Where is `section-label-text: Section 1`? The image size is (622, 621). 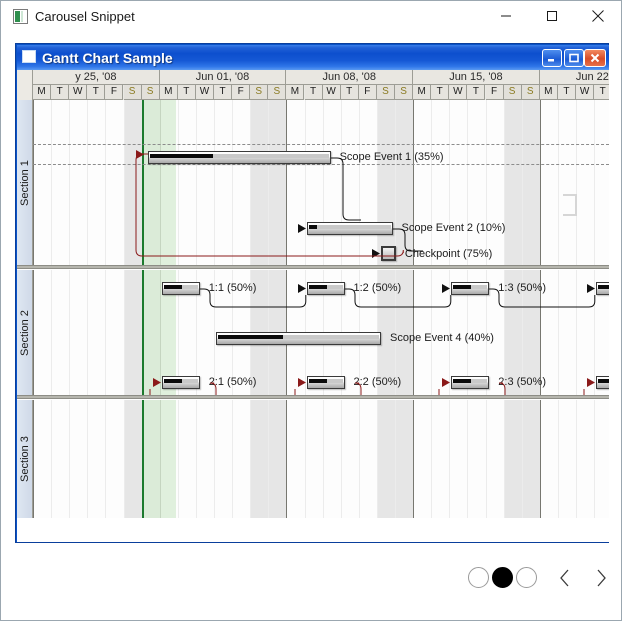
section-label-text: Section 1 is located at coordinates (24, 182).